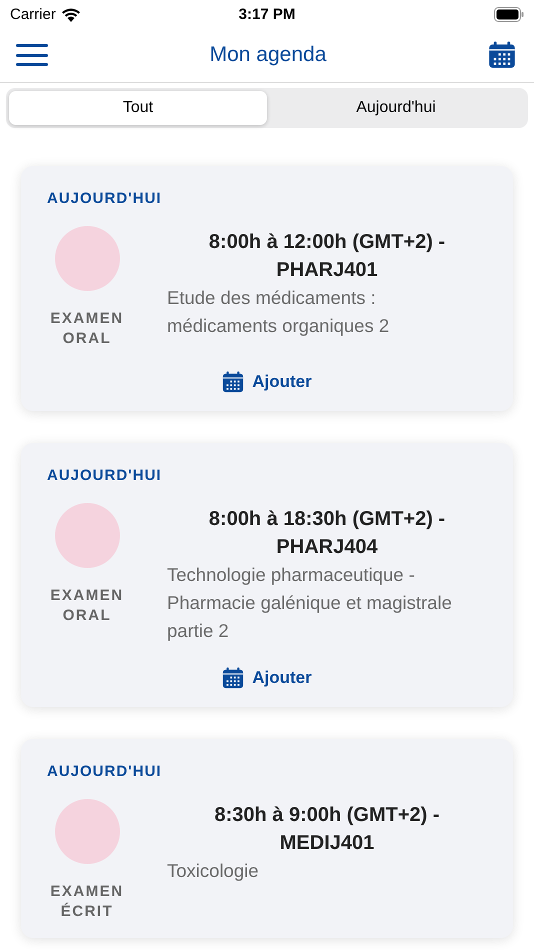  Describe the element at coordinates (70, 14) in the screenshot. I see `wifi-icon` at that location.